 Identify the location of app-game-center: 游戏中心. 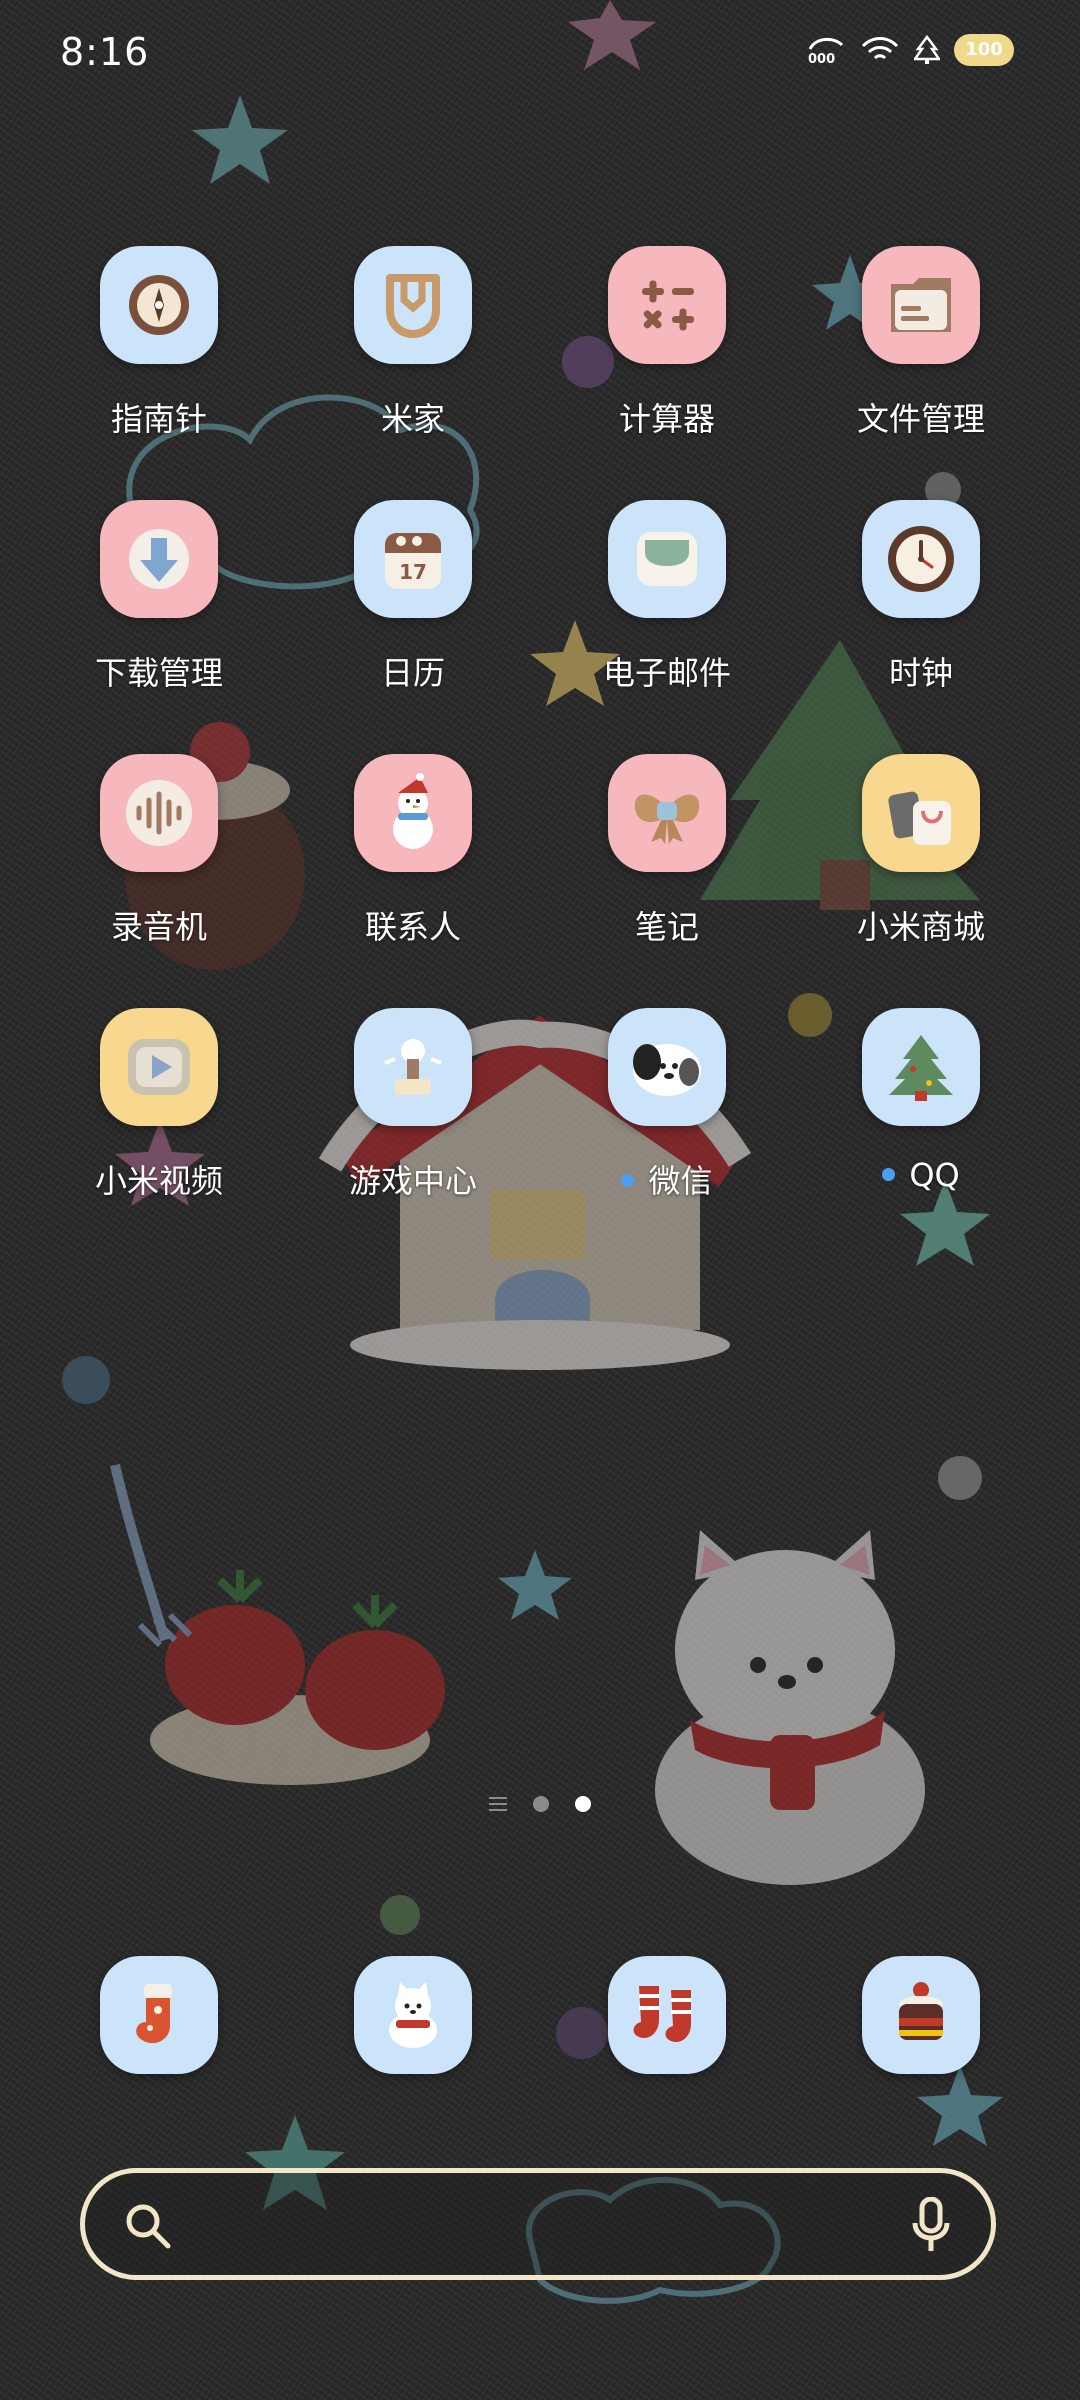
(413, 1108).